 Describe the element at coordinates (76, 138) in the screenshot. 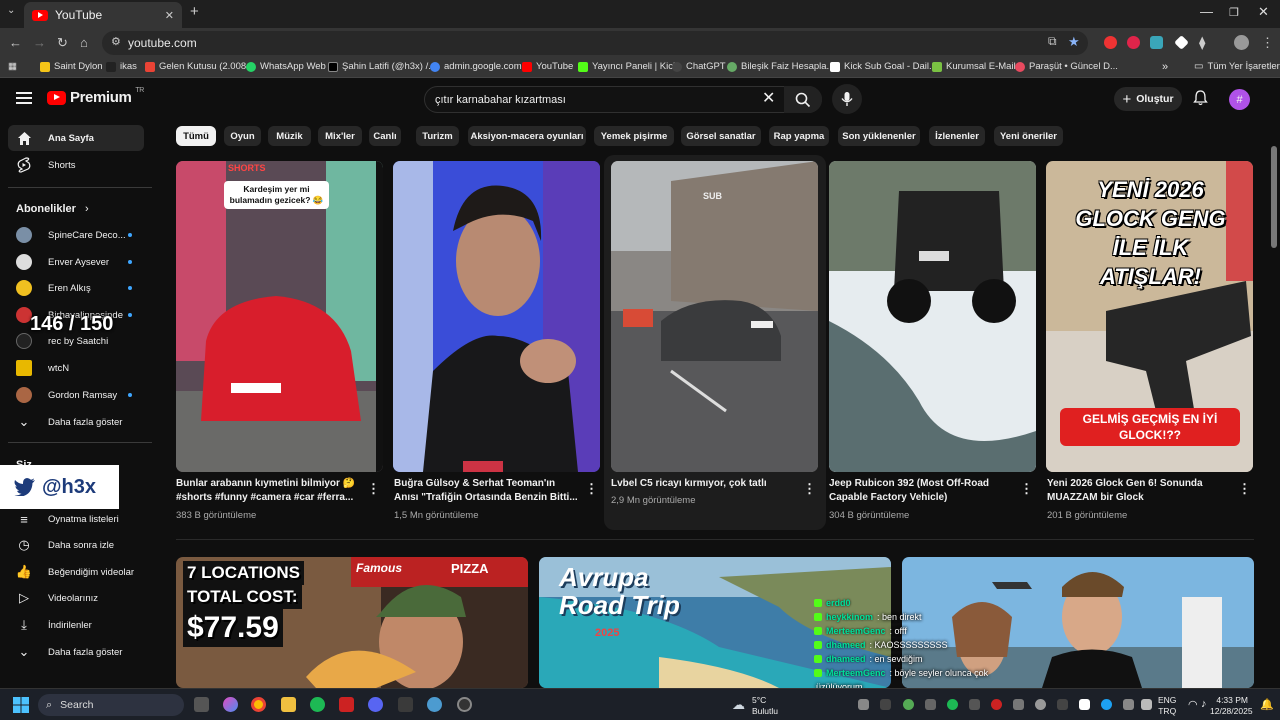

I see `sidebar-item-home: Ana Sayfa` at that location.